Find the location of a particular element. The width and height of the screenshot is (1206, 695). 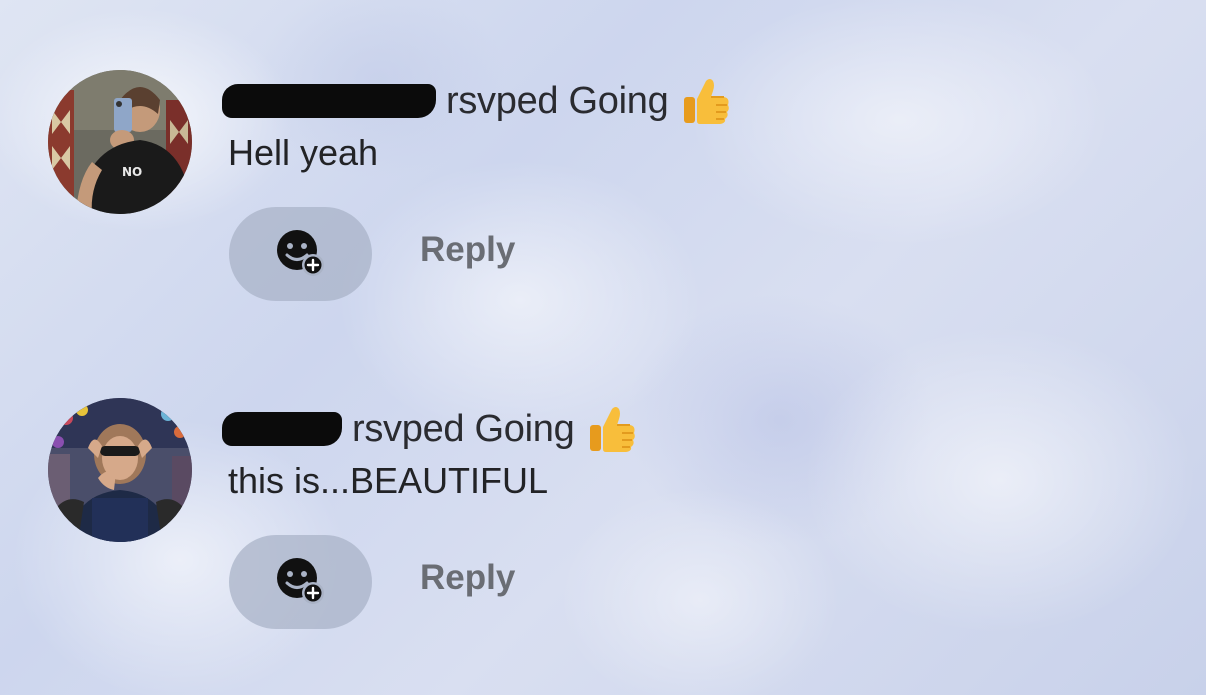

avatar is located at coordinates (120, 470).